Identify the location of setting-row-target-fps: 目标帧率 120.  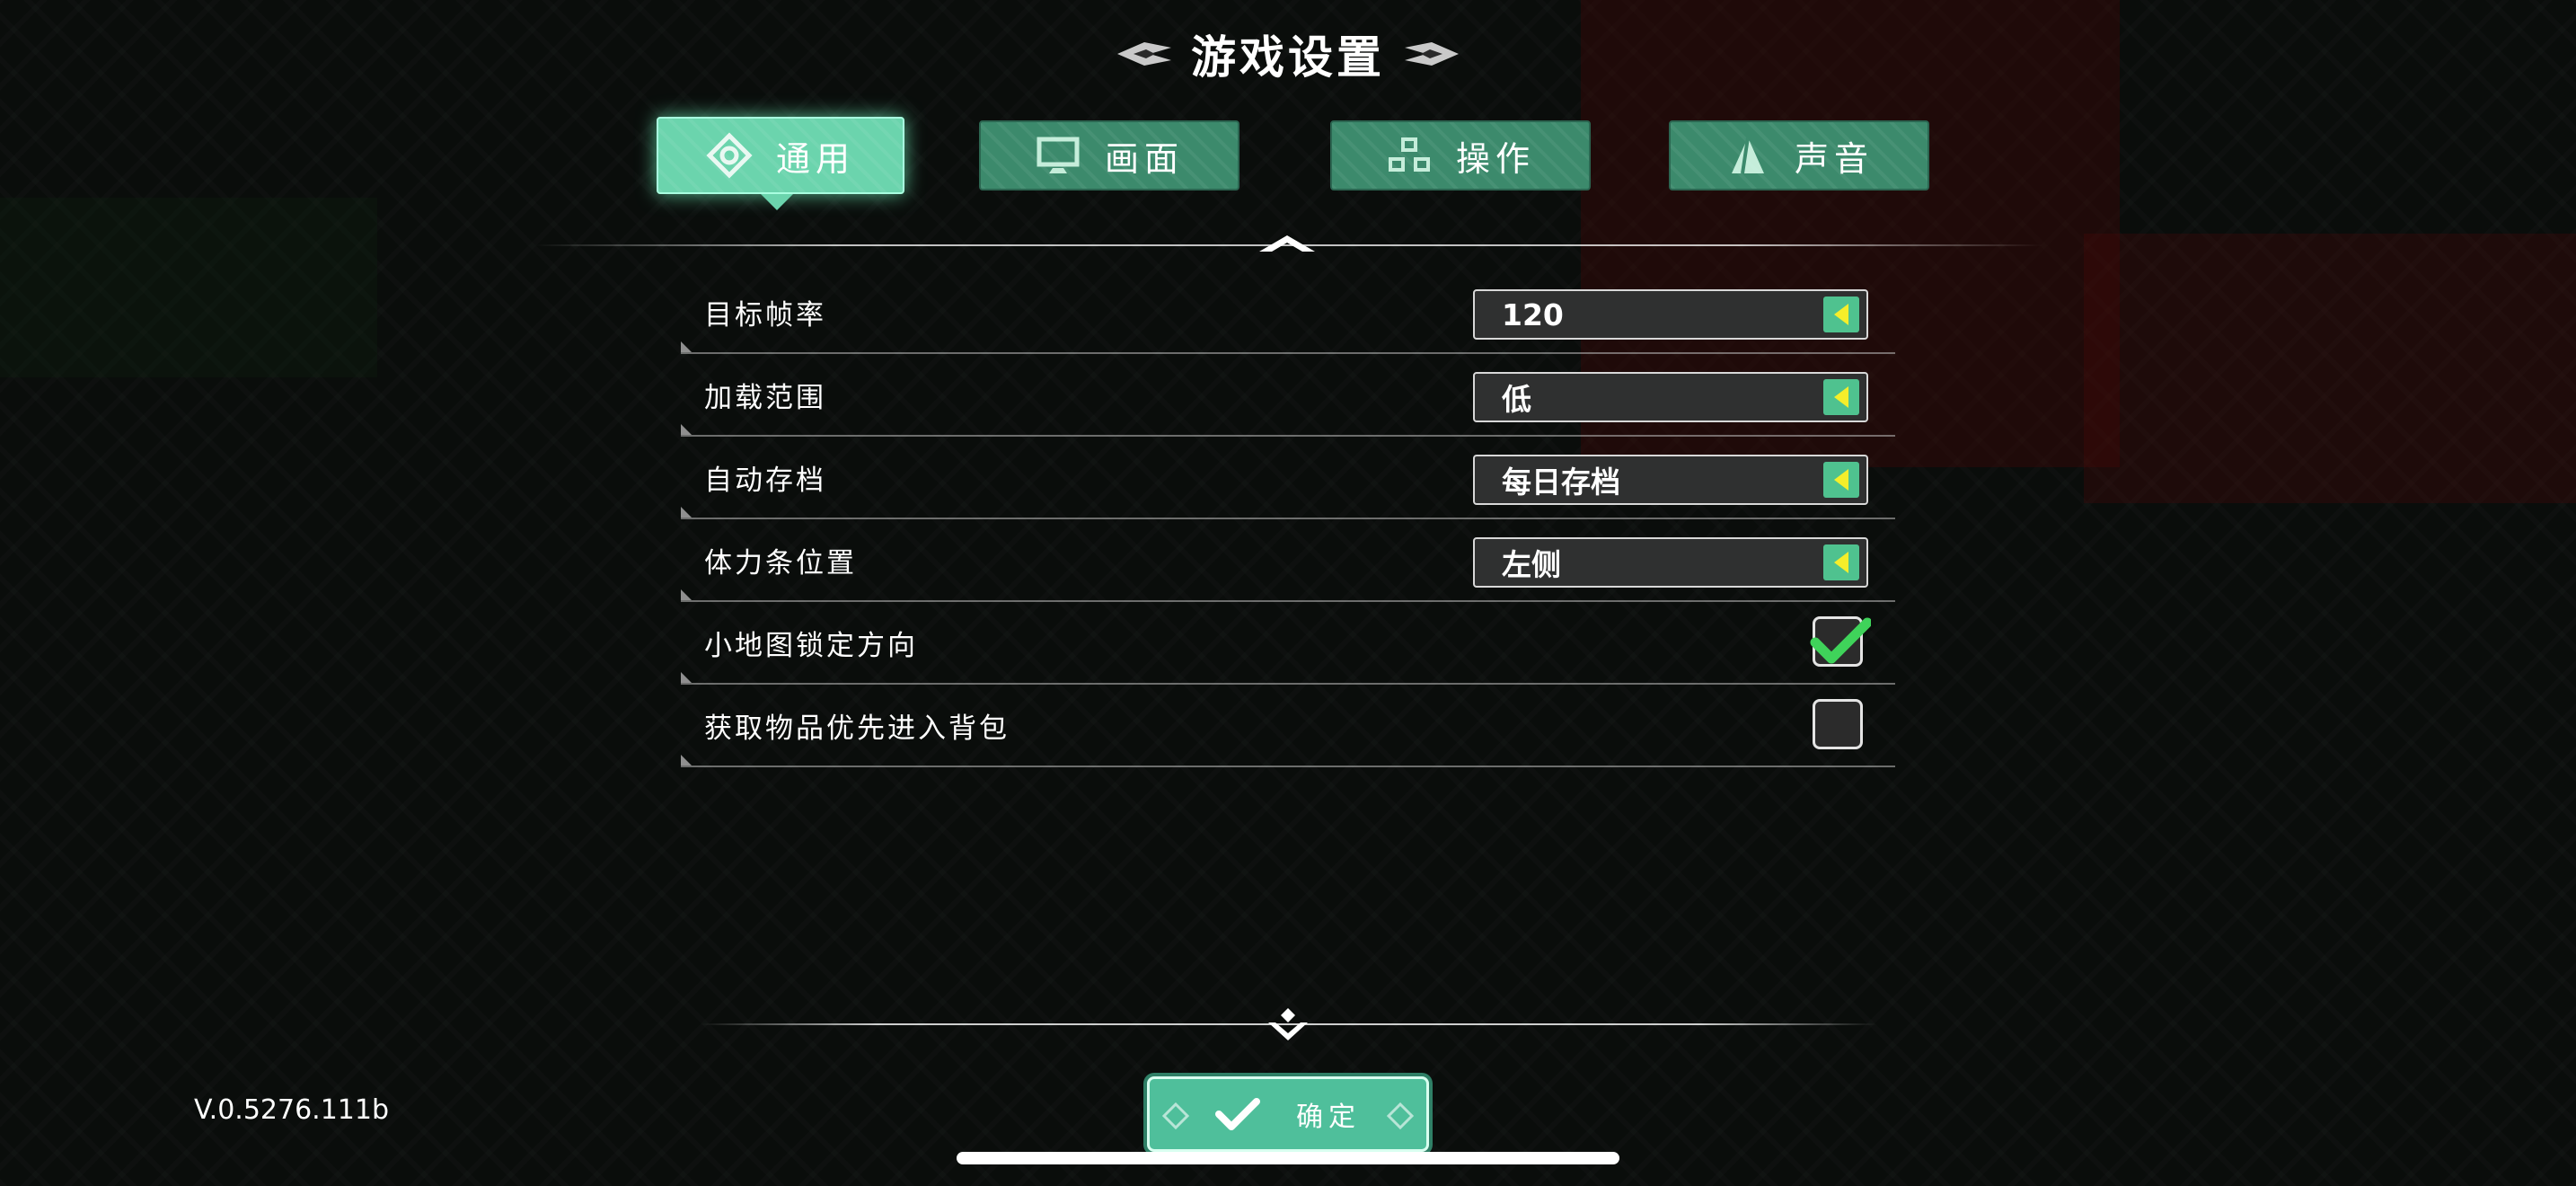
(1288, 312).